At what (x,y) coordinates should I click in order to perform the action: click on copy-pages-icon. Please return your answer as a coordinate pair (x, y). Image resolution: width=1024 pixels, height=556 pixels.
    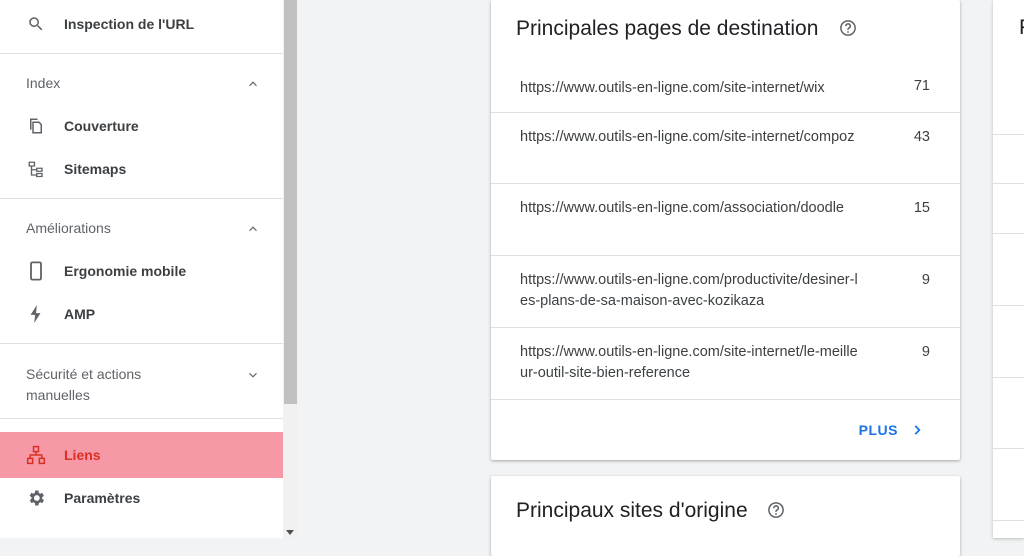
    Looking at the image, I should click on (36, 126).